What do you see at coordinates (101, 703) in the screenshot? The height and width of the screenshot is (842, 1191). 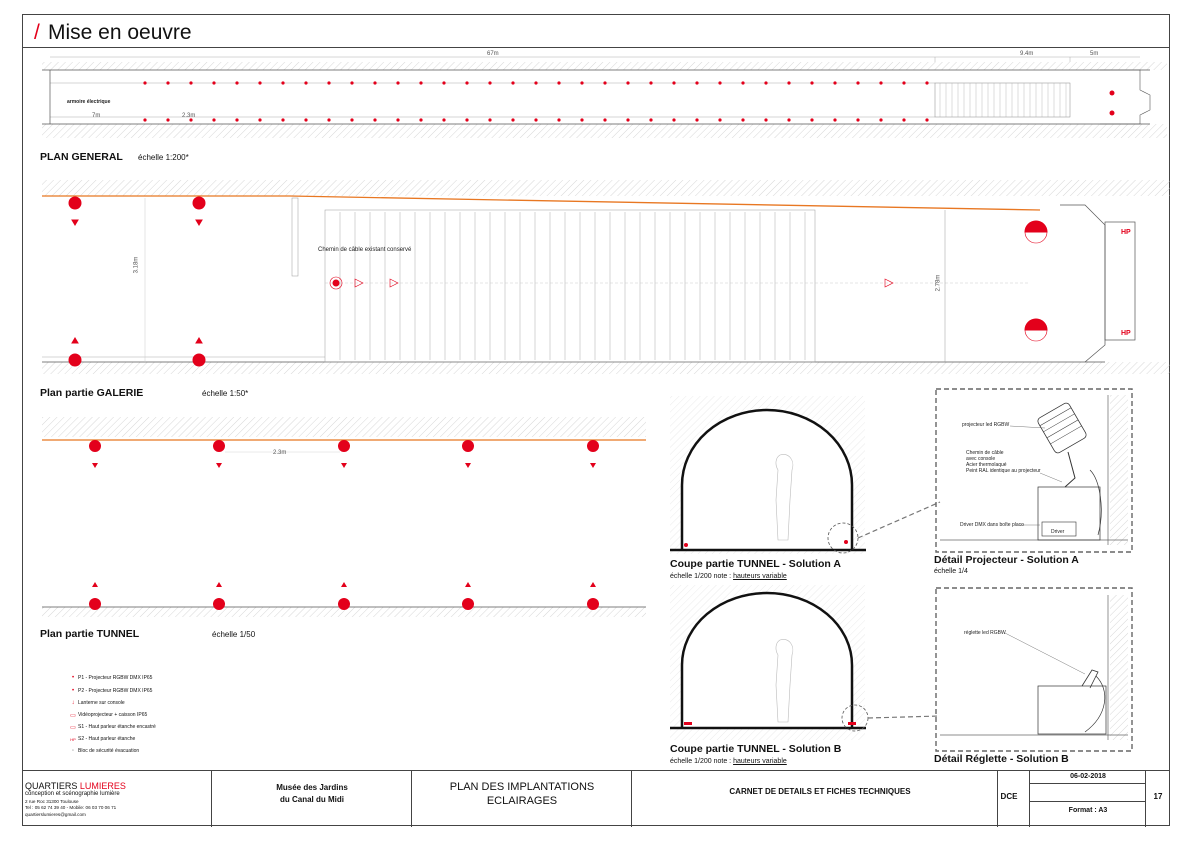 I see `legend-text: Lanterne sur console` at bounding box center [101, 703].